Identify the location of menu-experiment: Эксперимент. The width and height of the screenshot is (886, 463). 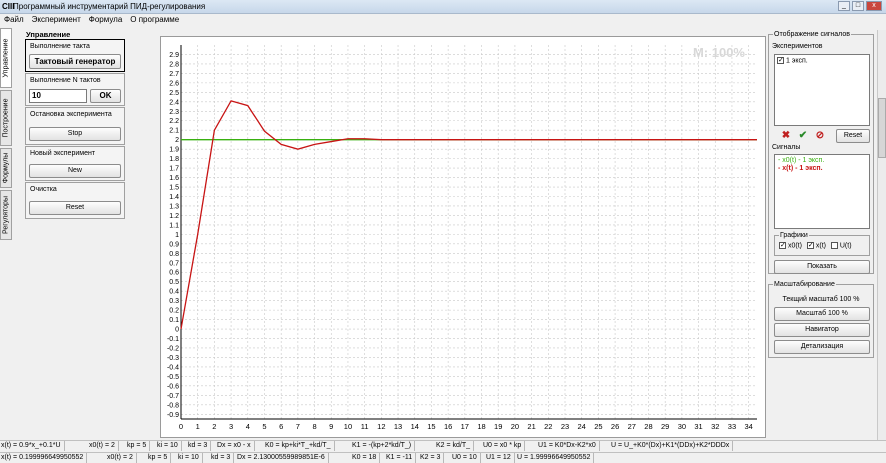
(56, 20).